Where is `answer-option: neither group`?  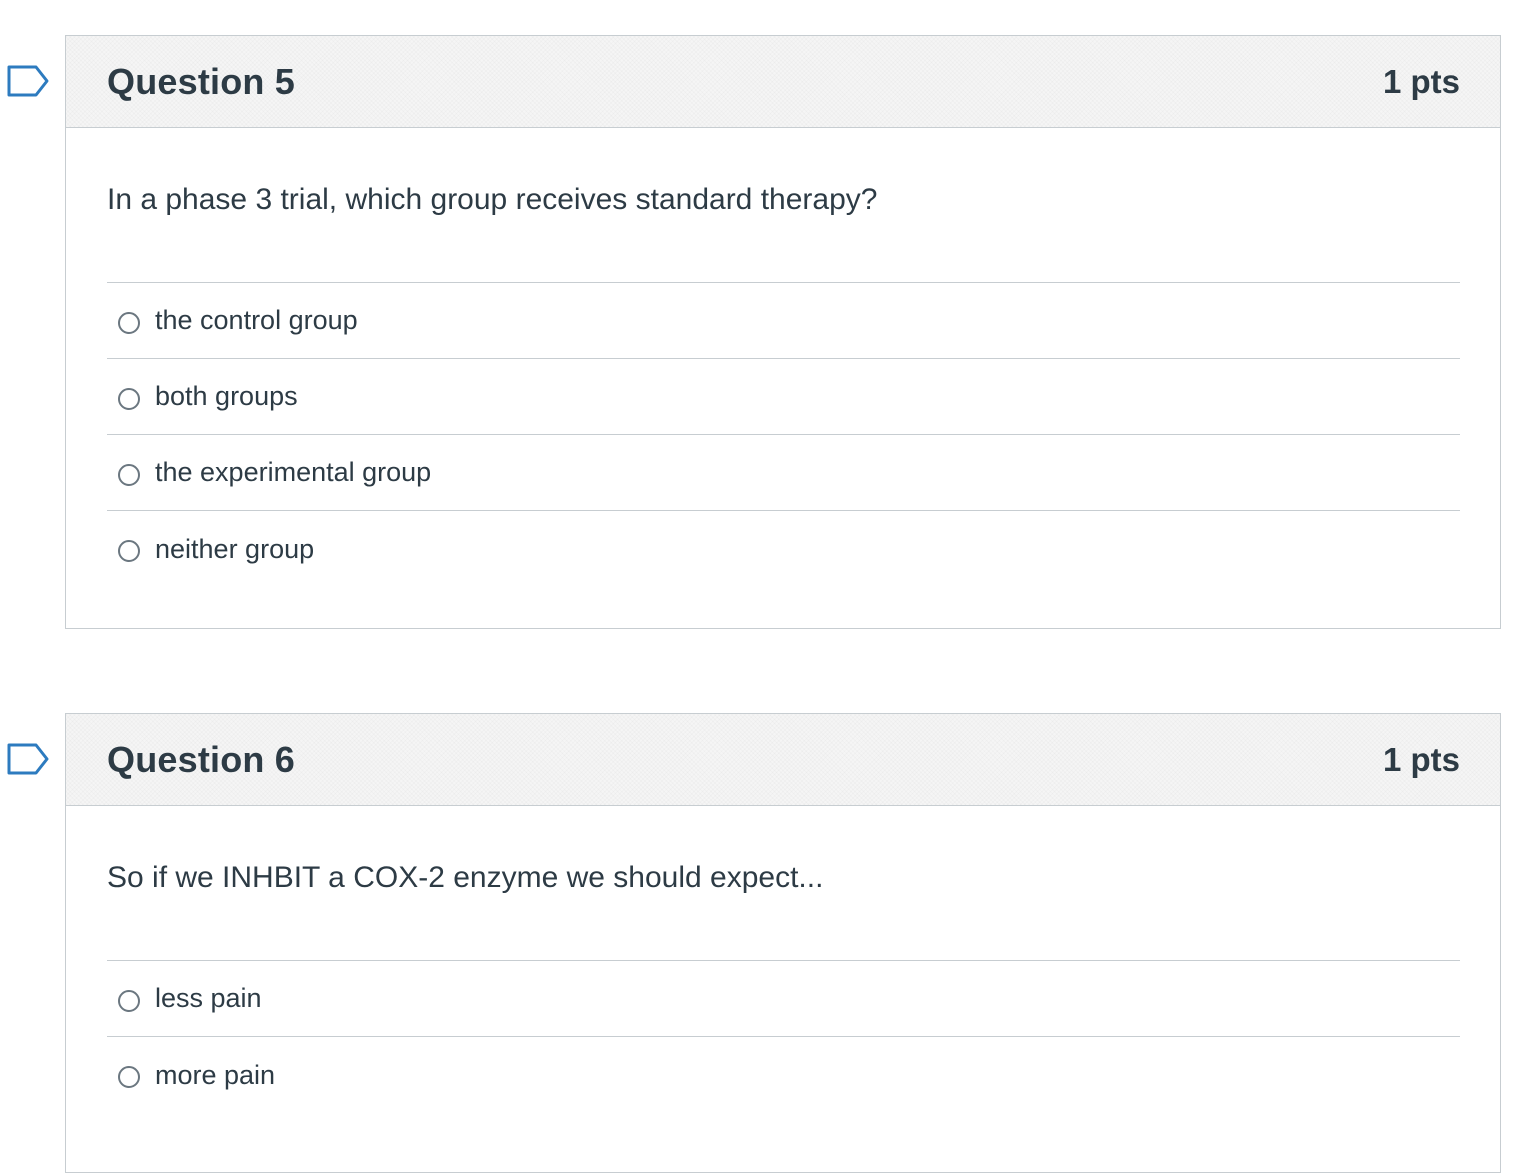
answer-option: neither group is located at coordinates (783, 549).